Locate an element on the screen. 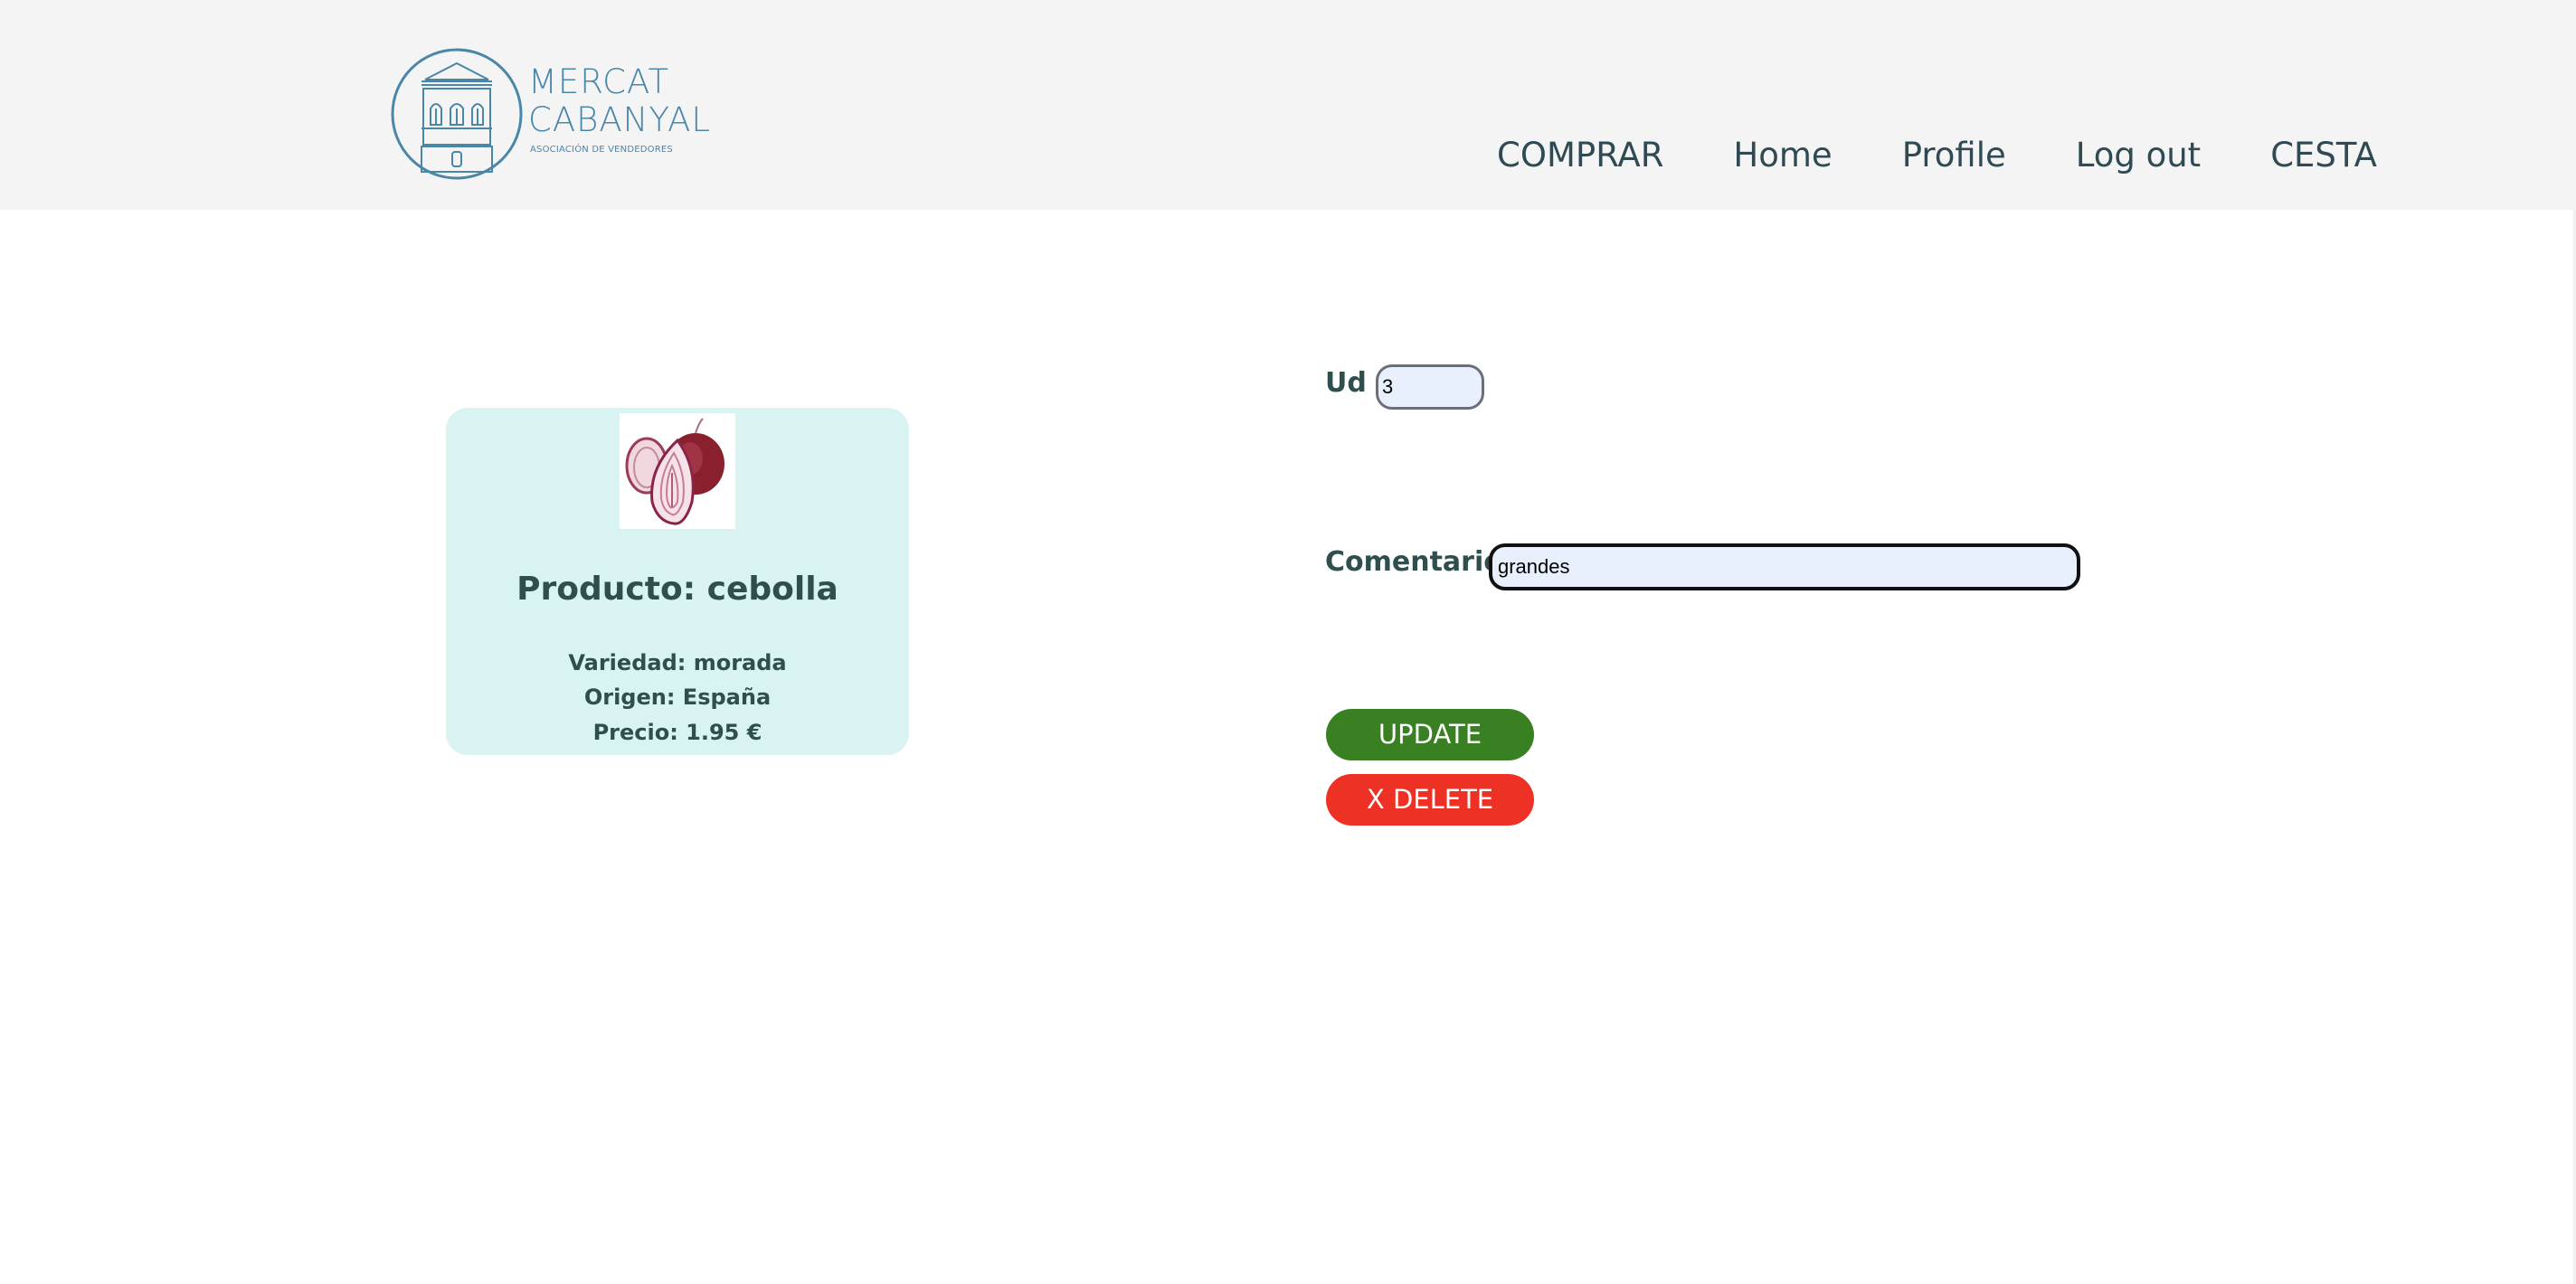  mercat-cabanyal-logo: MERCAT CABANYAL ASOCIACIÓN DE VENDEDORES is located at coordinates (552, 114).